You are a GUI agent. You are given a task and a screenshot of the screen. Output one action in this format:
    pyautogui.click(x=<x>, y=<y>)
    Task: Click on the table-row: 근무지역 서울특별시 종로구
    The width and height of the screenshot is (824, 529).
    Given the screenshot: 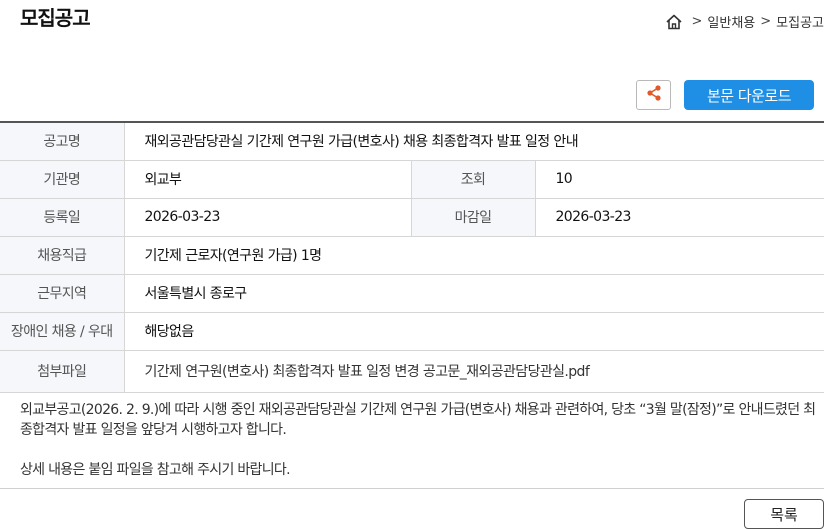 What is the action you would take?
    pyautogui.click(x=412, y=293)
    